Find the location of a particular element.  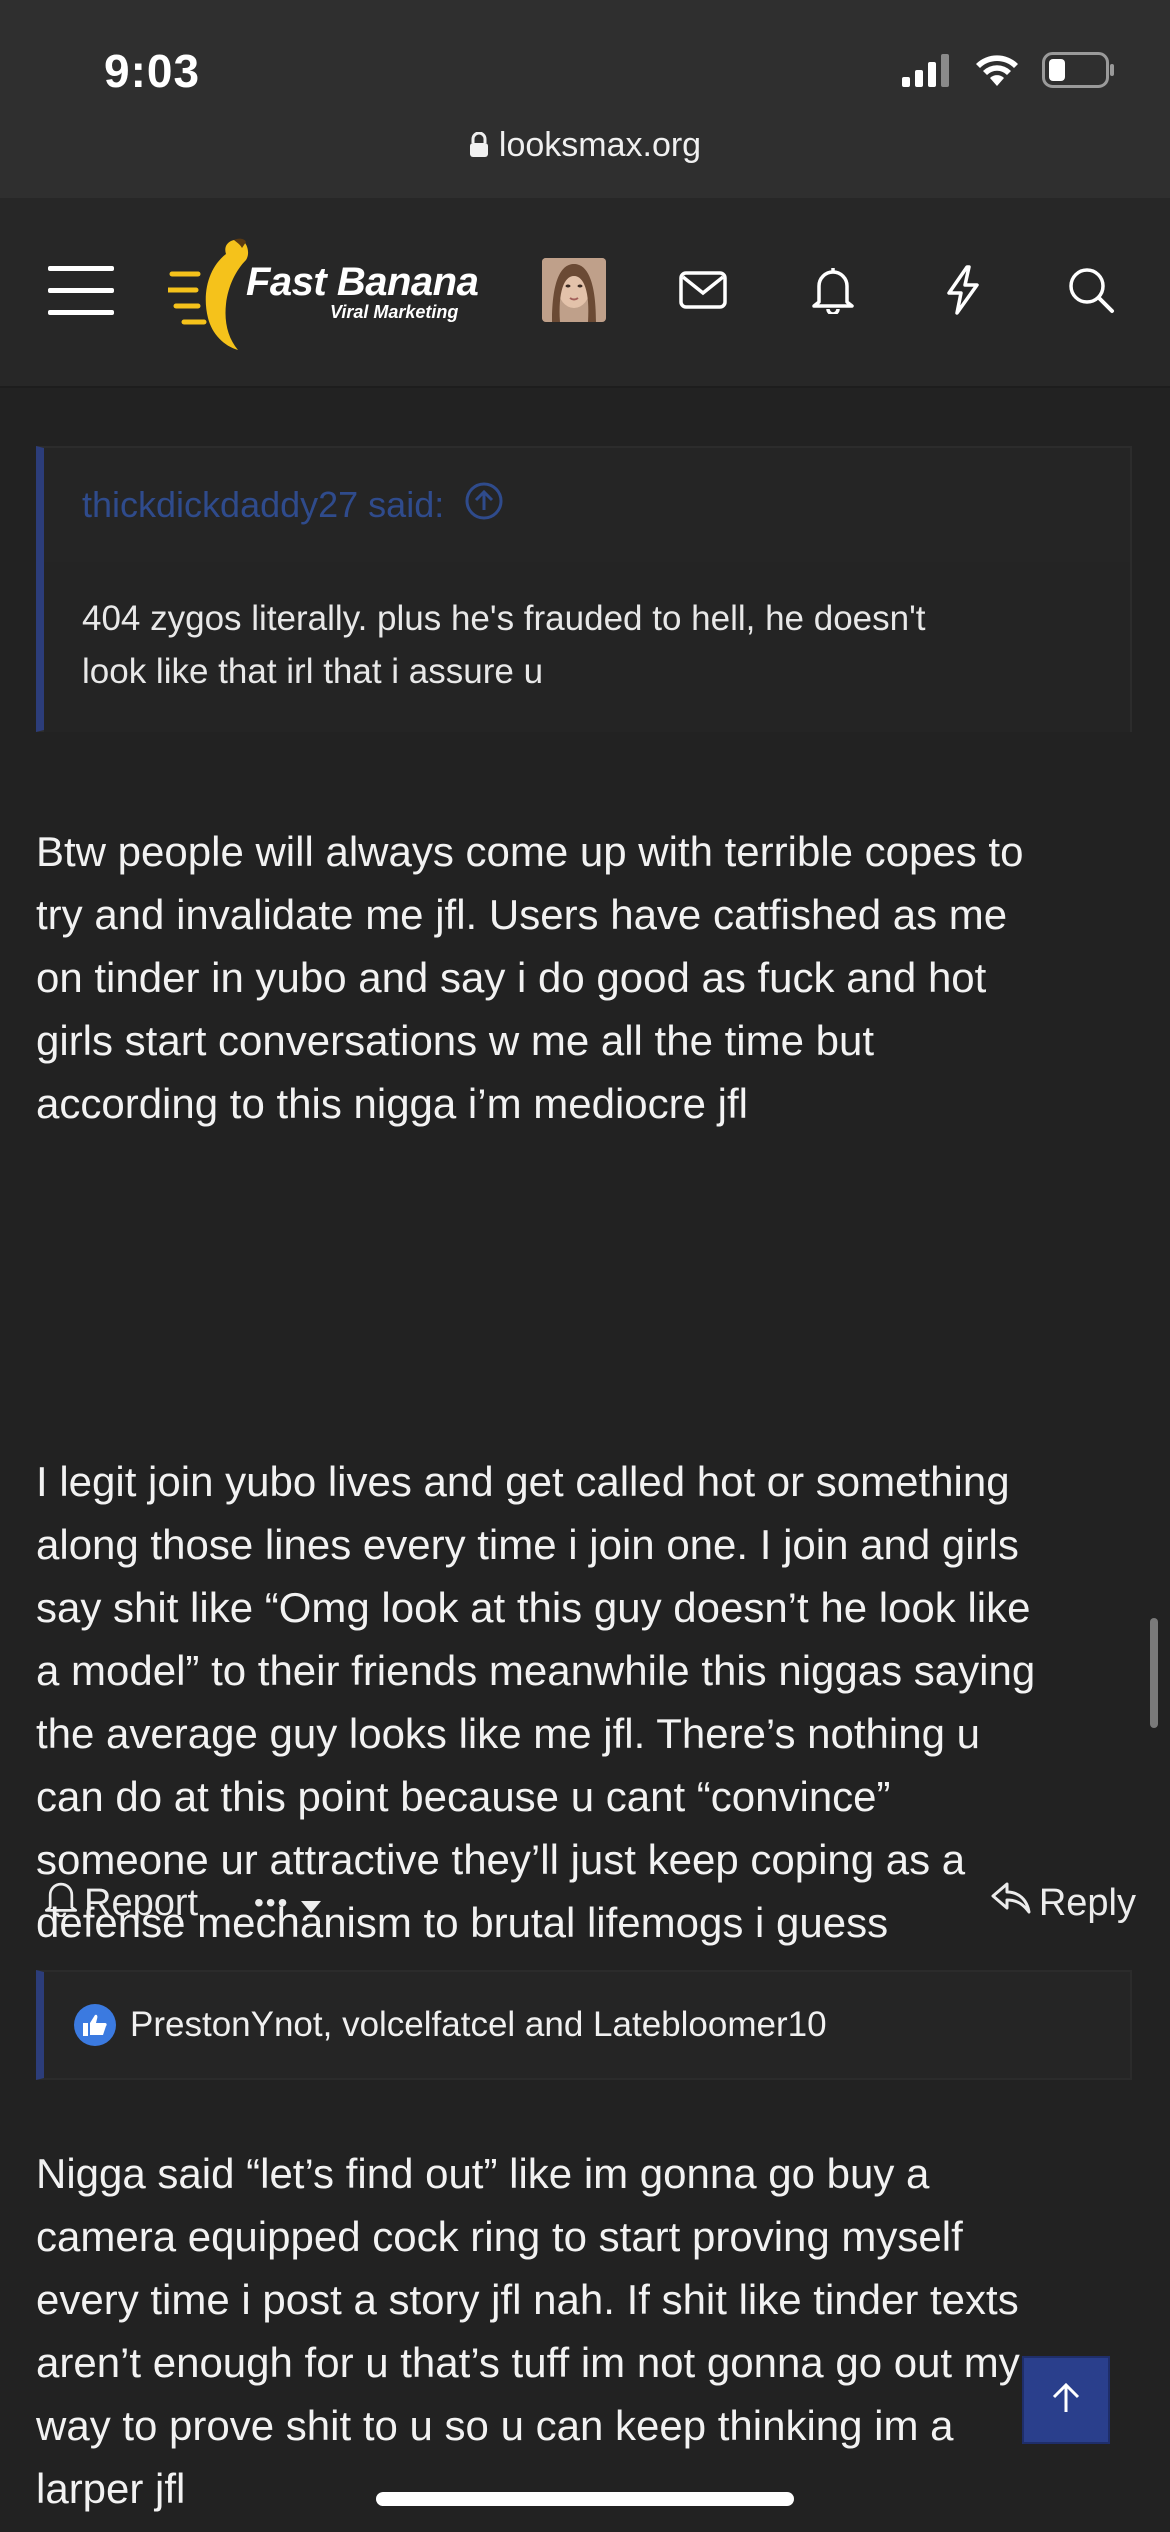

whats-new-button is located at coordinates (963, 292).